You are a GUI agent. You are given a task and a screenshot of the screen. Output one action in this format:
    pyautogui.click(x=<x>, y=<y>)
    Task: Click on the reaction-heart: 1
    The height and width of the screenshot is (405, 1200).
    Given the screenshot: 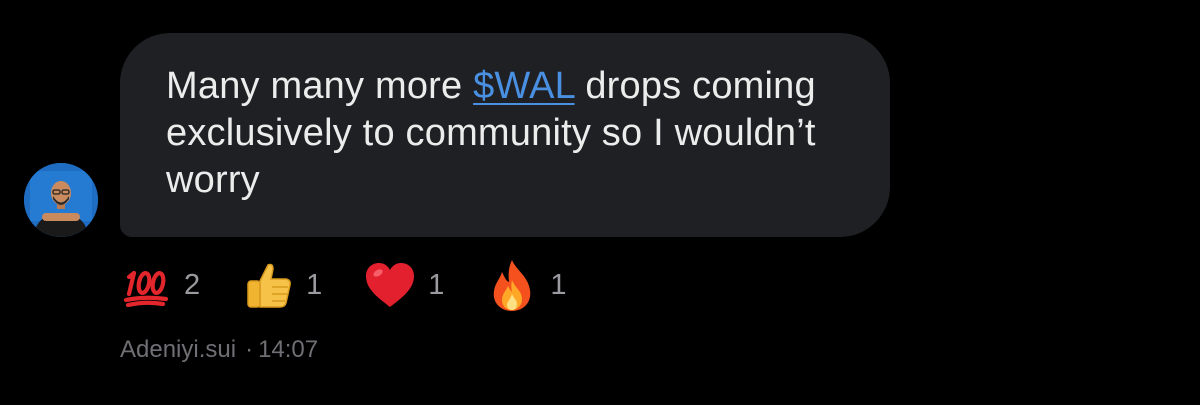 What is the action you would take?
    pyautogui.click(x=404, y=285)
    